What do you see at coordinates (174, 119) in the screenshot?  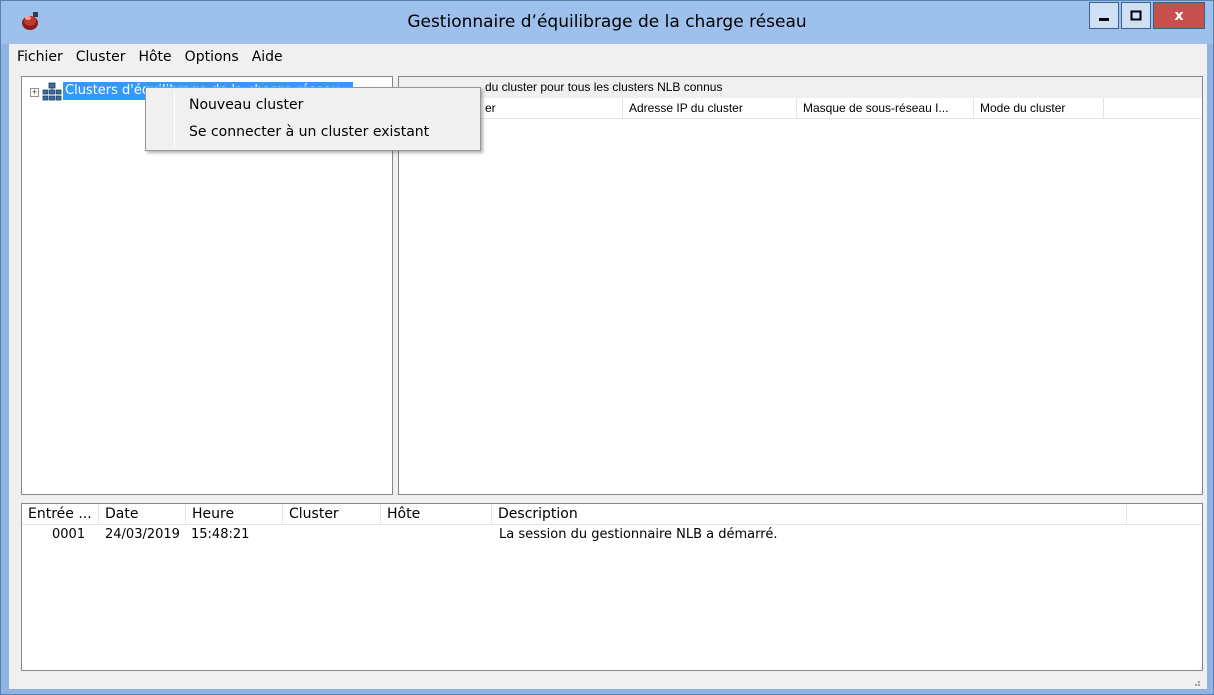 I see `context-menu-gutter` at bounding box center [174, 119].